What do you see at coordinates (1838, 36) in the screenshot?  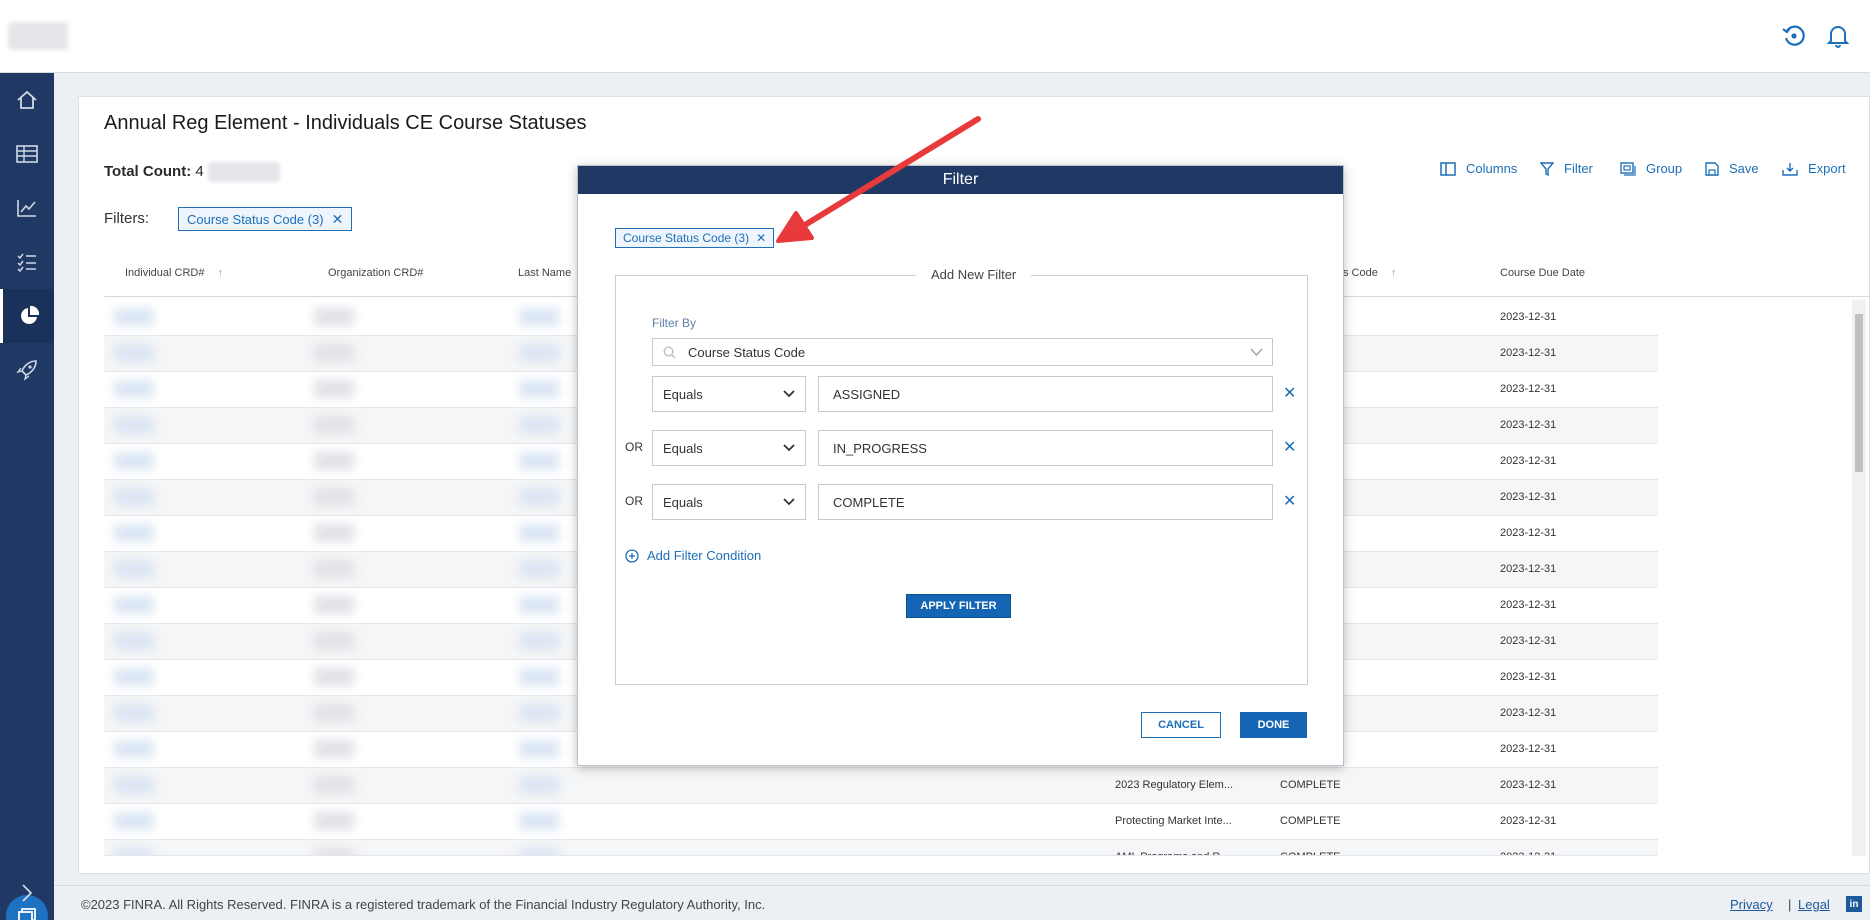 I see `bell-icon` at bounding box center [1838, 36].